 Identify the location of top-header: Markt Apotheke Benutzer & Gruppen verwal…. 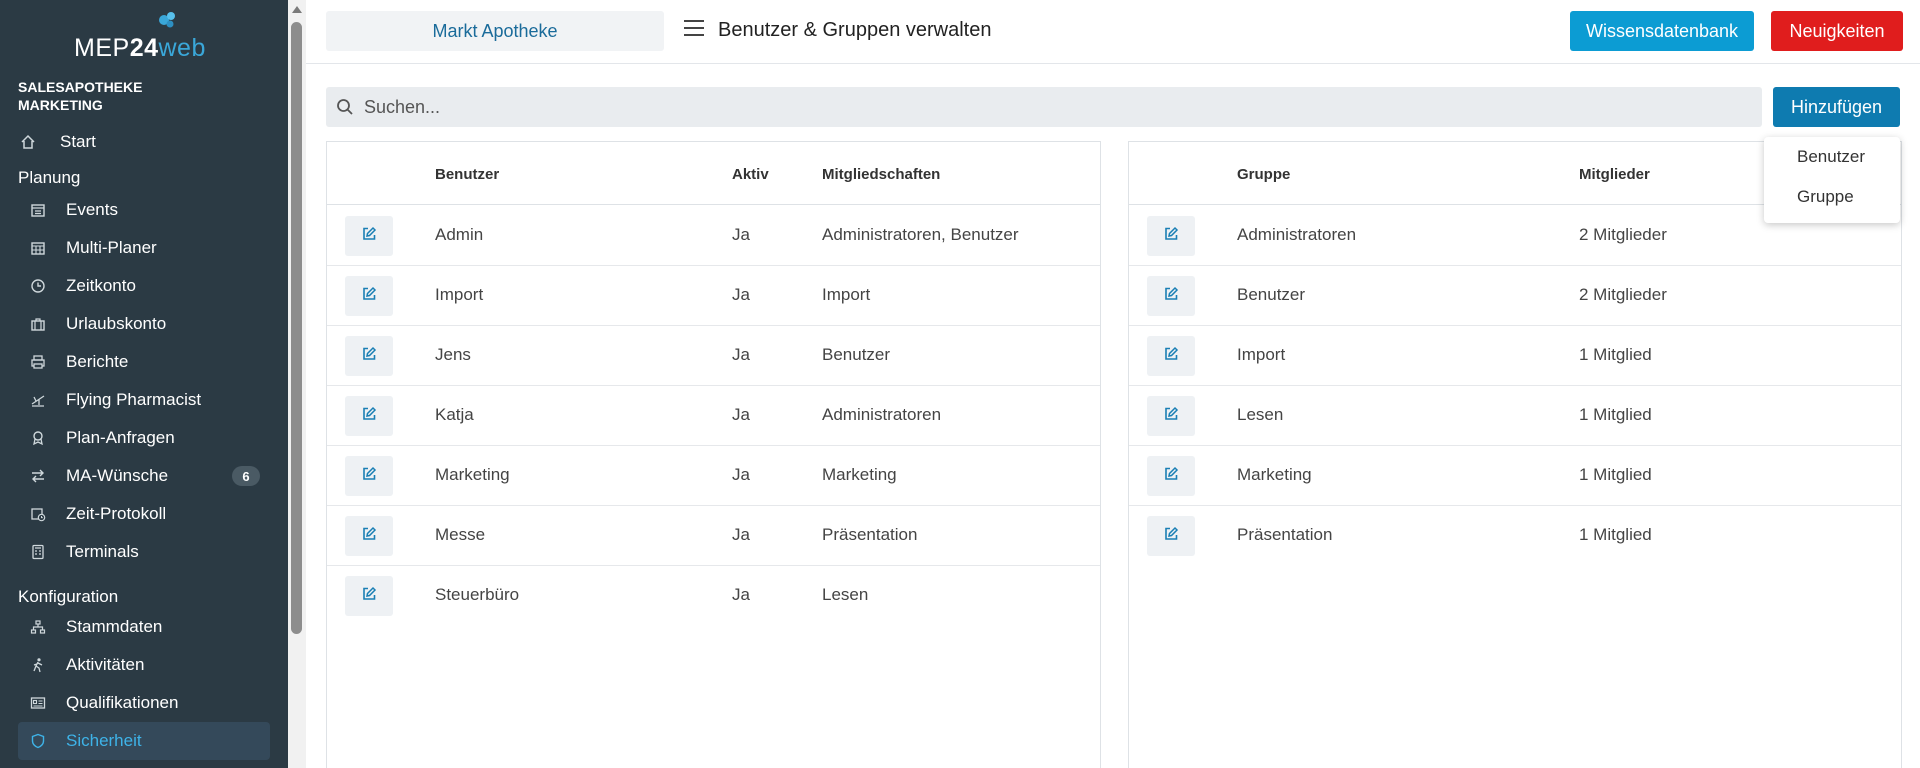
(1113, 32).